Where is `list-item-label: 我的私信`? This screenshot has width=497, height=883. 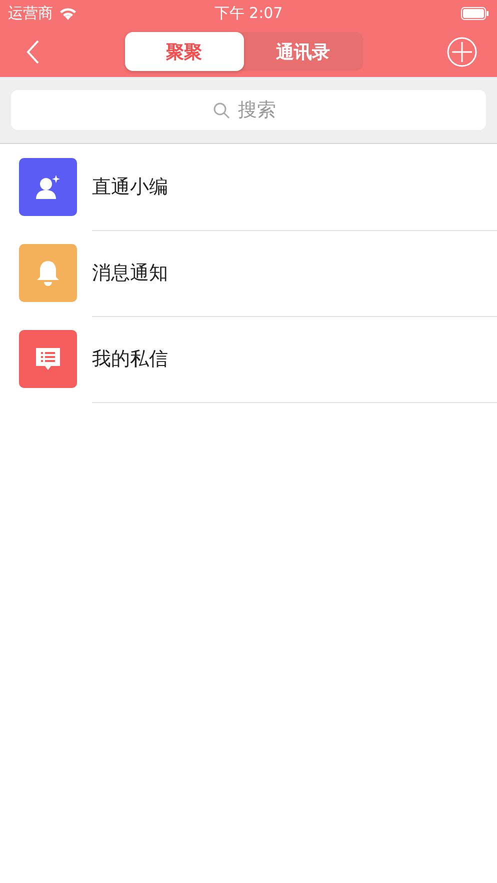 list-item-label: 我的私信 is located at coordinates (130, 359).